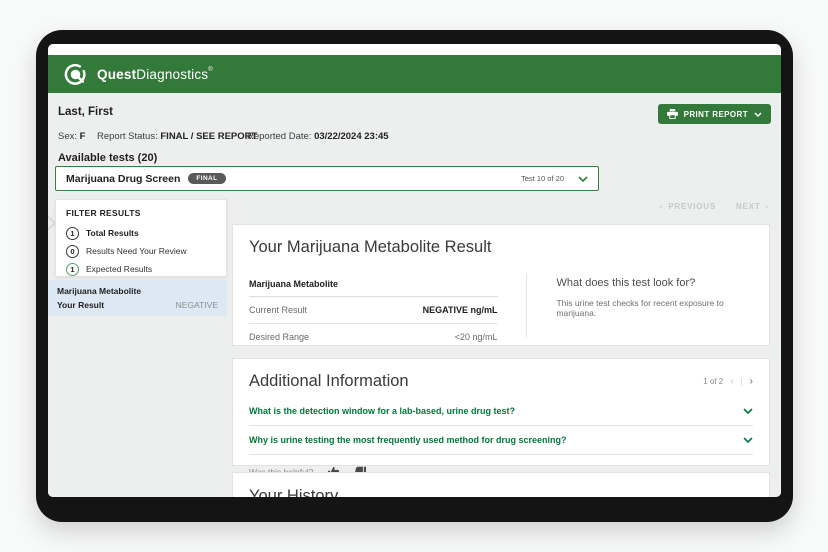  I want to click on print-report-label: PRINT REPORT, so click(715, 114).